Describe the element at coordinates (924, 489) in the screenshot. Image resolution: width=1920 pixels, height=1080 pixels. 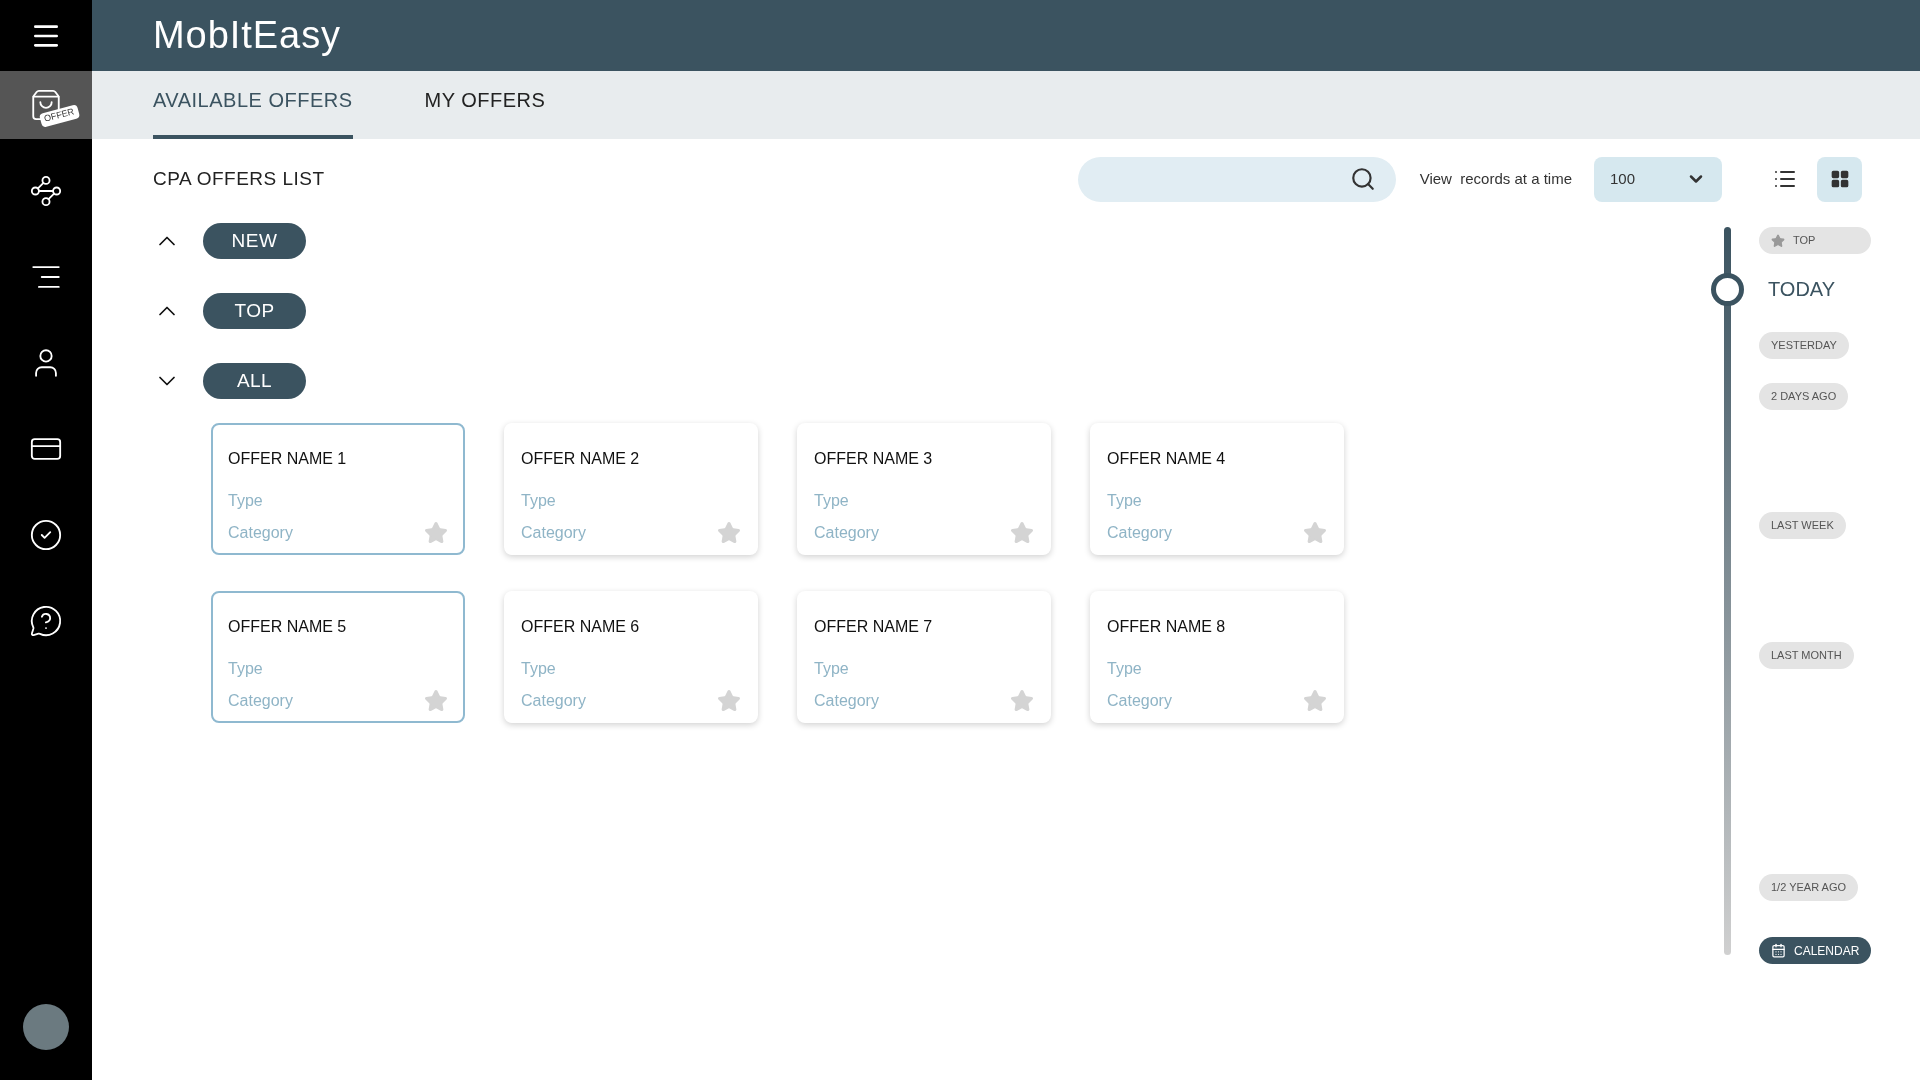
I see `offer-card: OFFER NAME 3 Type Category` at that location.